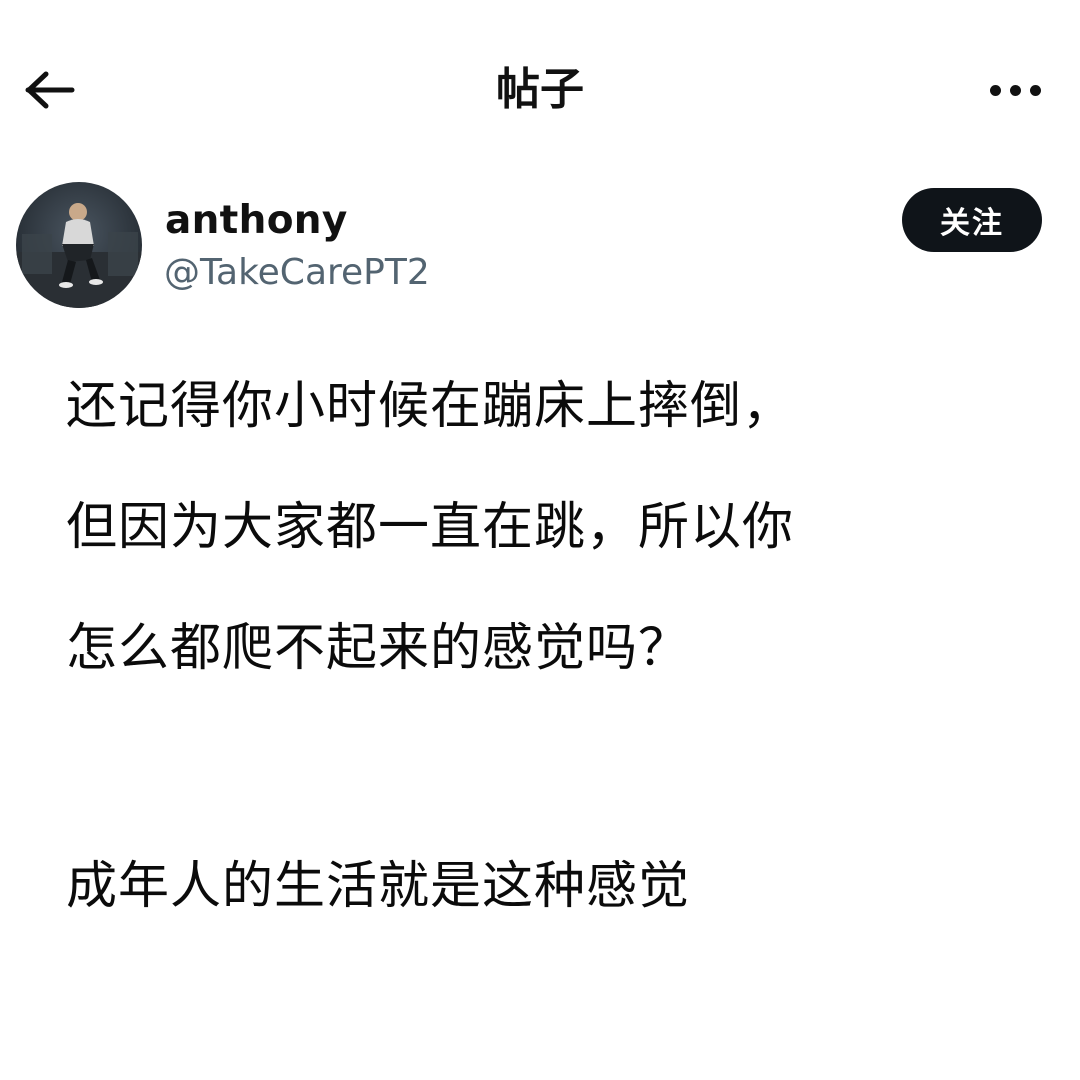 The height and width of the screenshot is (1080, 1080). Describe the element at coordinates (540, 245) in the screenshot. I see `post-author: anthony @TakeCarePT2 关注` at that location.